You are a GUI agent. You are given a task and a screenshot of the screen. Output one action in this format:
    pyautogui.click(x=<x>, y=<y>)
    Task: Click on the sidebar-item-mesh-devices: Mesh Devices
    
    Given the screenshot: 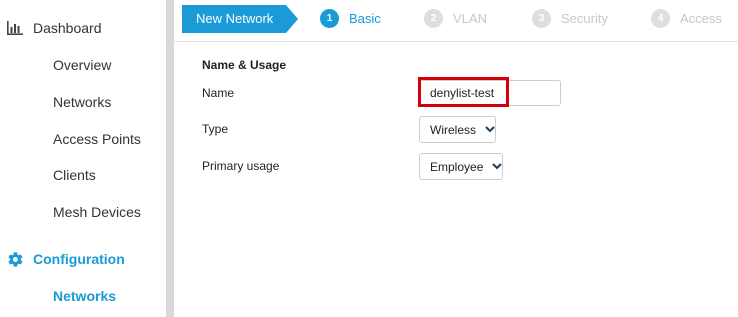 What is the action you would take?
    pyautogui.click(x=97, y=212)
    